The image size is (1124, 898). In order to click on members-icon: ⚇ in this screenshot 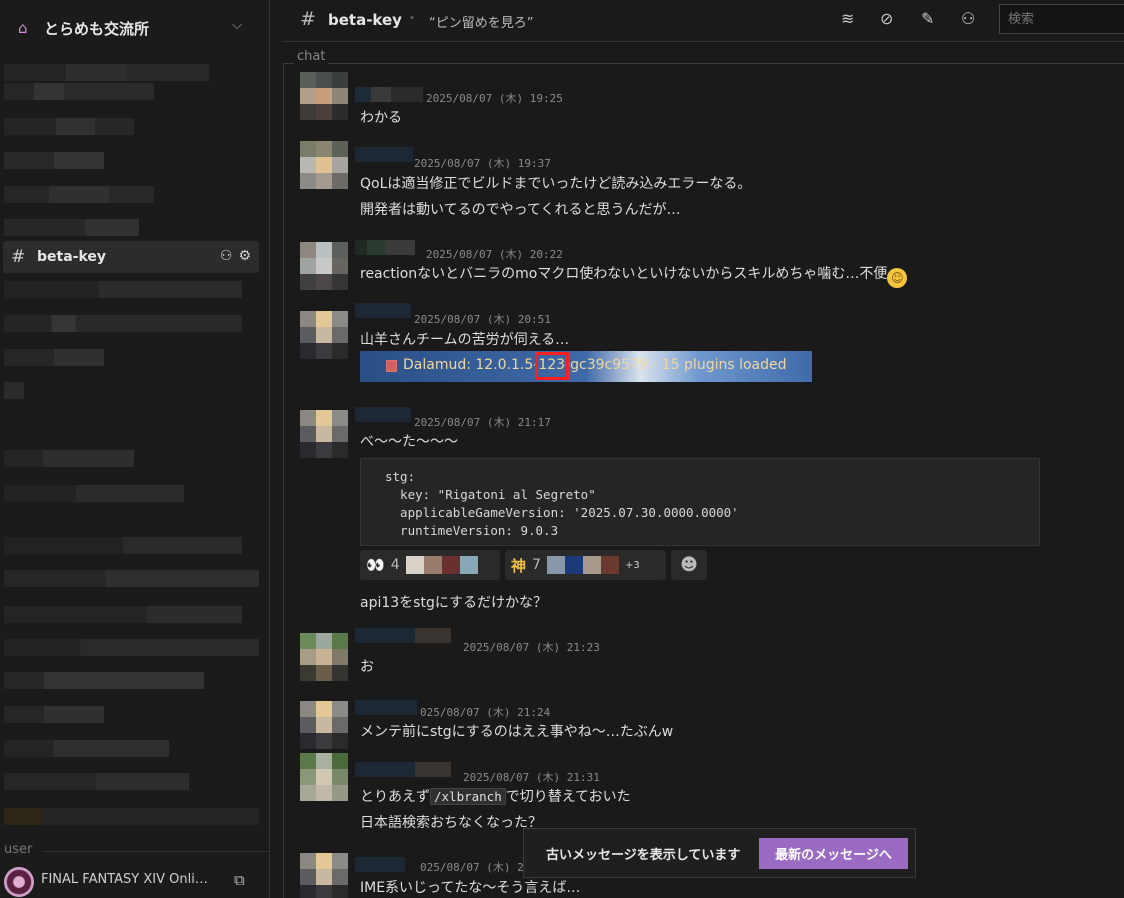, I will do `click(968, 18)`.